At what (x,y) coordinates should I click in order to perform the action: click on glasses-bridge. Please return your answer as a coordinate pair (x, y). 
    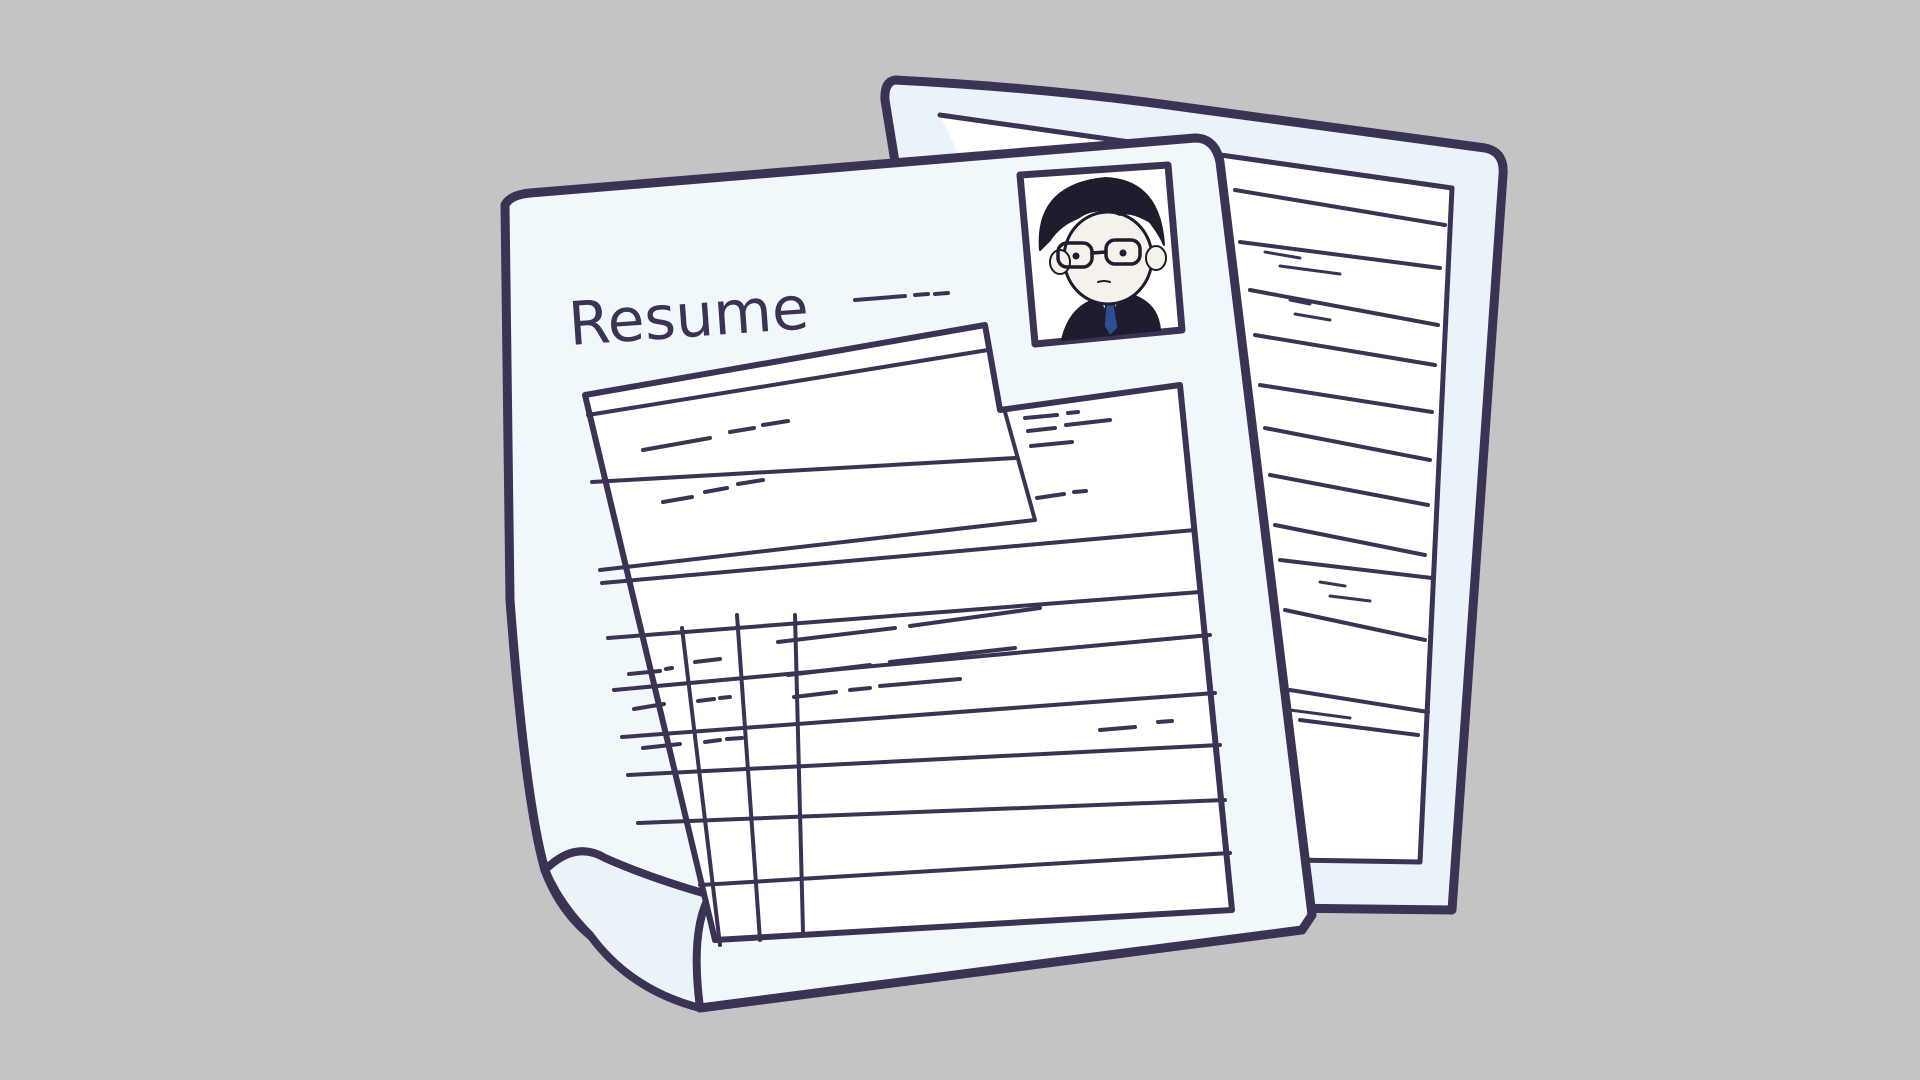
    Looking at the image, I should click on (1099, 252).